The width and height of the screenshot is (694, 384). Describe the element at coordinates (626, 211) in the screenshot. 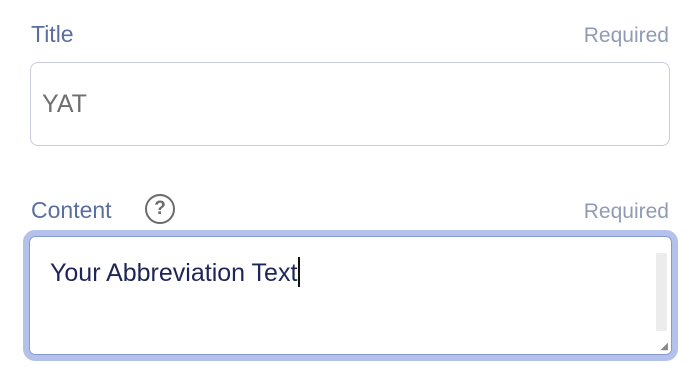

I see `content-required-indicator: Required` at that location.